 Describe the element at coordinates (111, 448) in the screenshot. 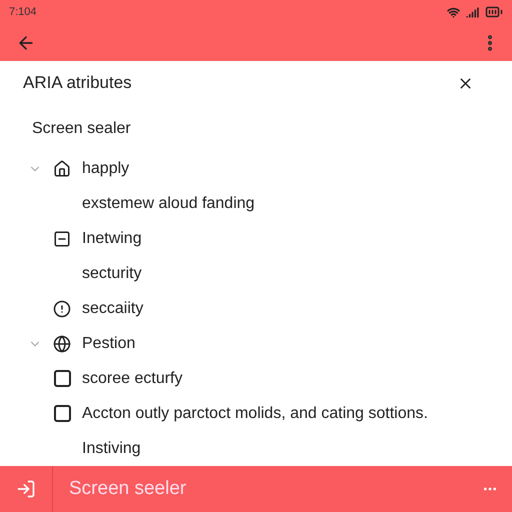

I see `item-label: Instiving` at that location.